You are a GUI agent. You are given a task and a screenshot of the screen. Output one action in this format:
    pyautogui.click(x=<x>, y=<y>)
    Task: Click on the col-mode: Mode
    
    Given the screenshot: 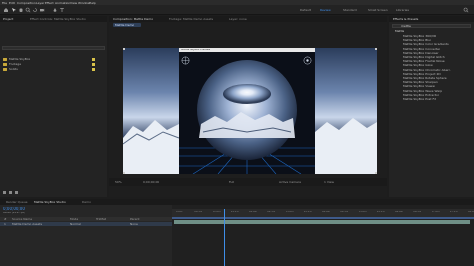 What is the action you would take?
    pyautogui.click(x=74, y=219)
    